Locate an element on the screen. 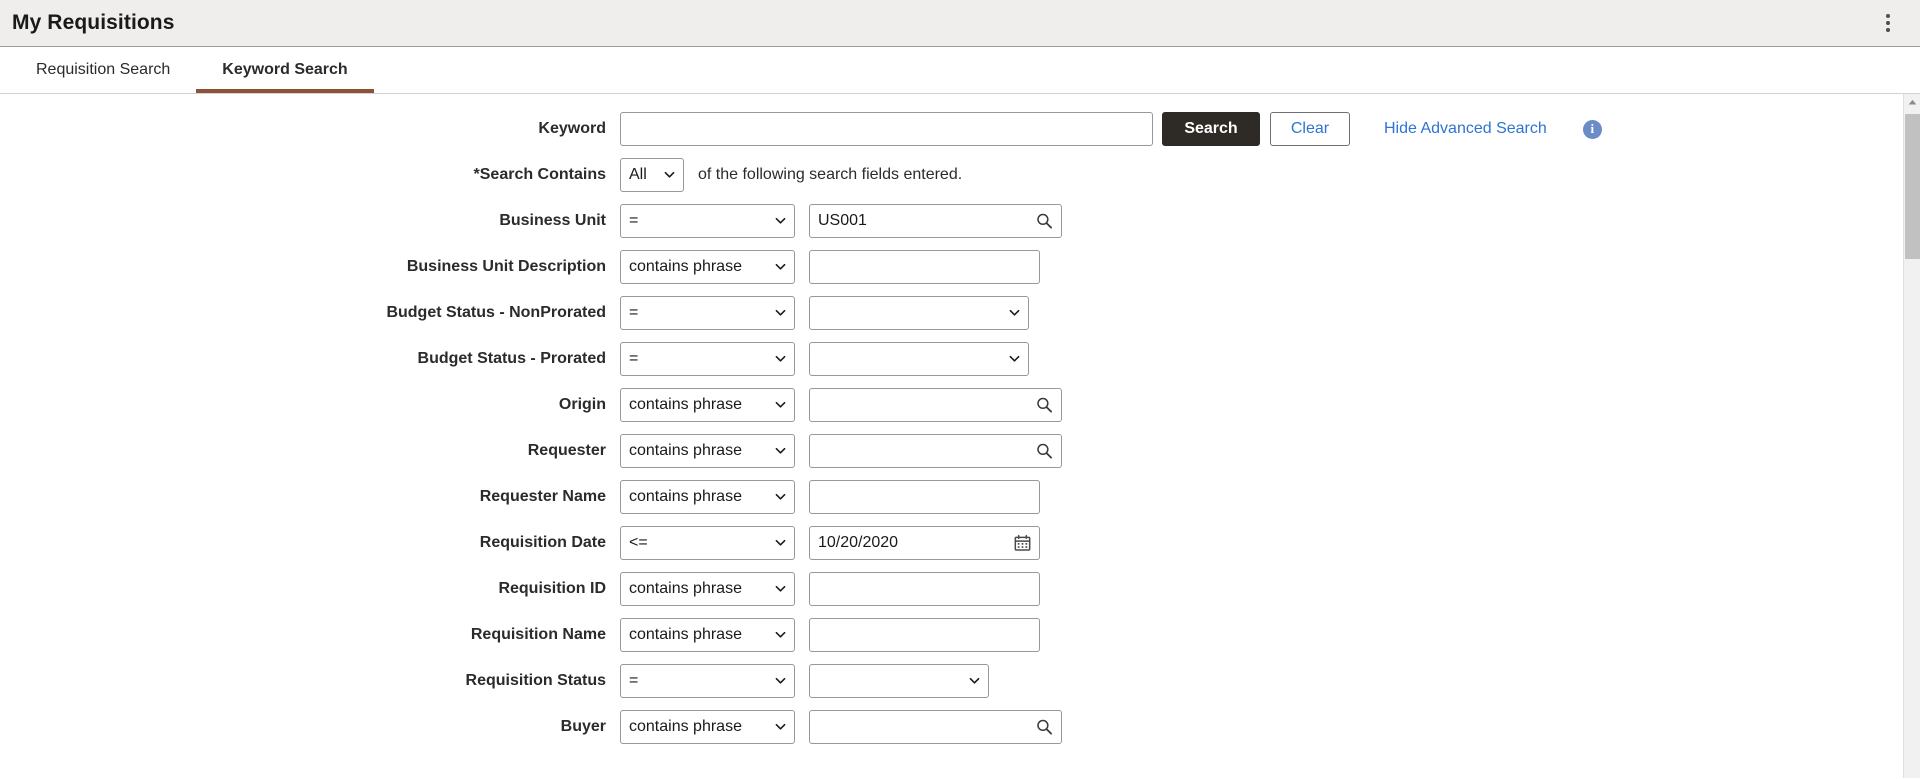 The height and width of the screenshot is (779, 1920). requisition-id-input is located at coordinates (924, 589).